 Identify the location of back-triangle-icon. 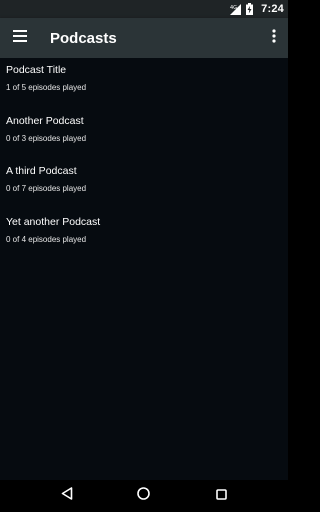
(67, 496).